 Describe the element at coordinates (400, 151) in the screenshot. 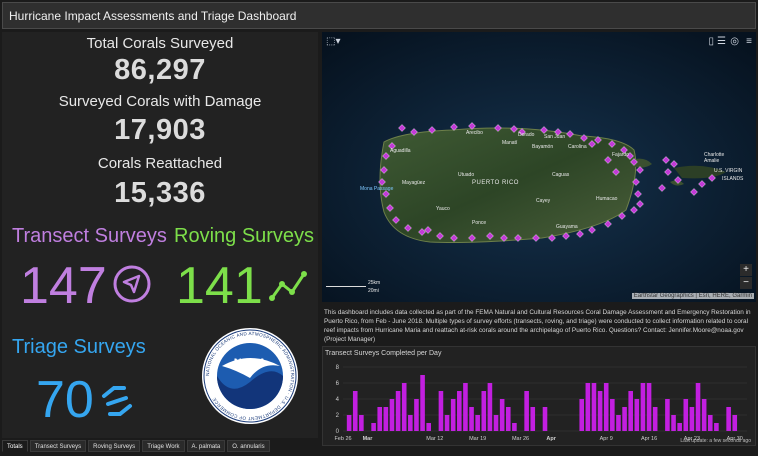

I see `map-label-aguadilla: Aguadilla` at that location.